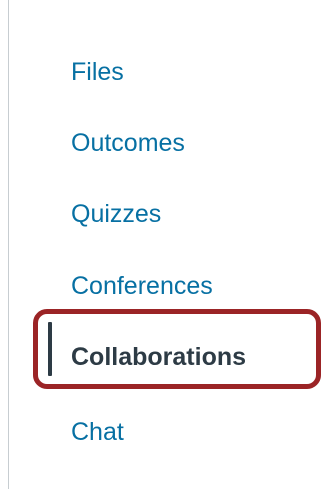 The height and width of the screenshot is (489, 330). What do you see at coordinates (142, 286) in the screenshot?
I see `nav-item-conferences: Conferences` at bounding box center [142, 286].